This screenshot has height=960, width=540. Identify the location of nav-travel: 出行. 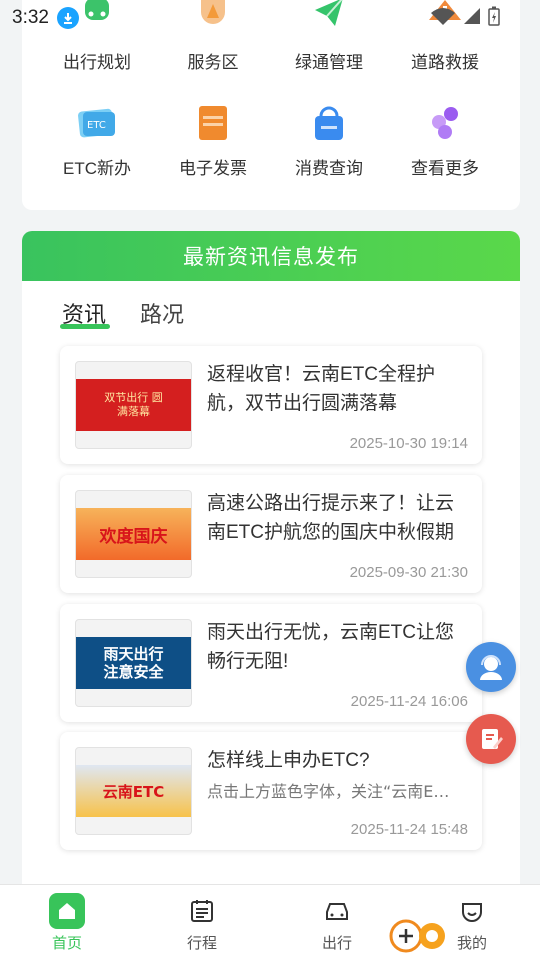
(337, 923).